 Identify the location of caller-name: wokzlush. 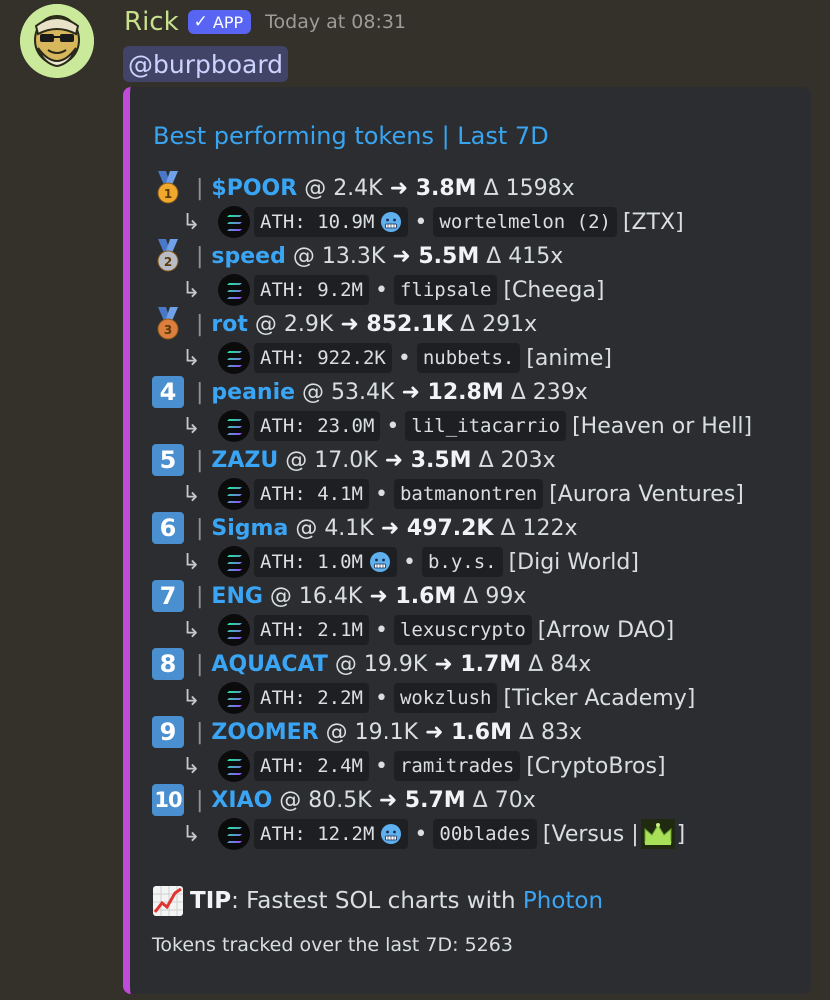
(445, 698).